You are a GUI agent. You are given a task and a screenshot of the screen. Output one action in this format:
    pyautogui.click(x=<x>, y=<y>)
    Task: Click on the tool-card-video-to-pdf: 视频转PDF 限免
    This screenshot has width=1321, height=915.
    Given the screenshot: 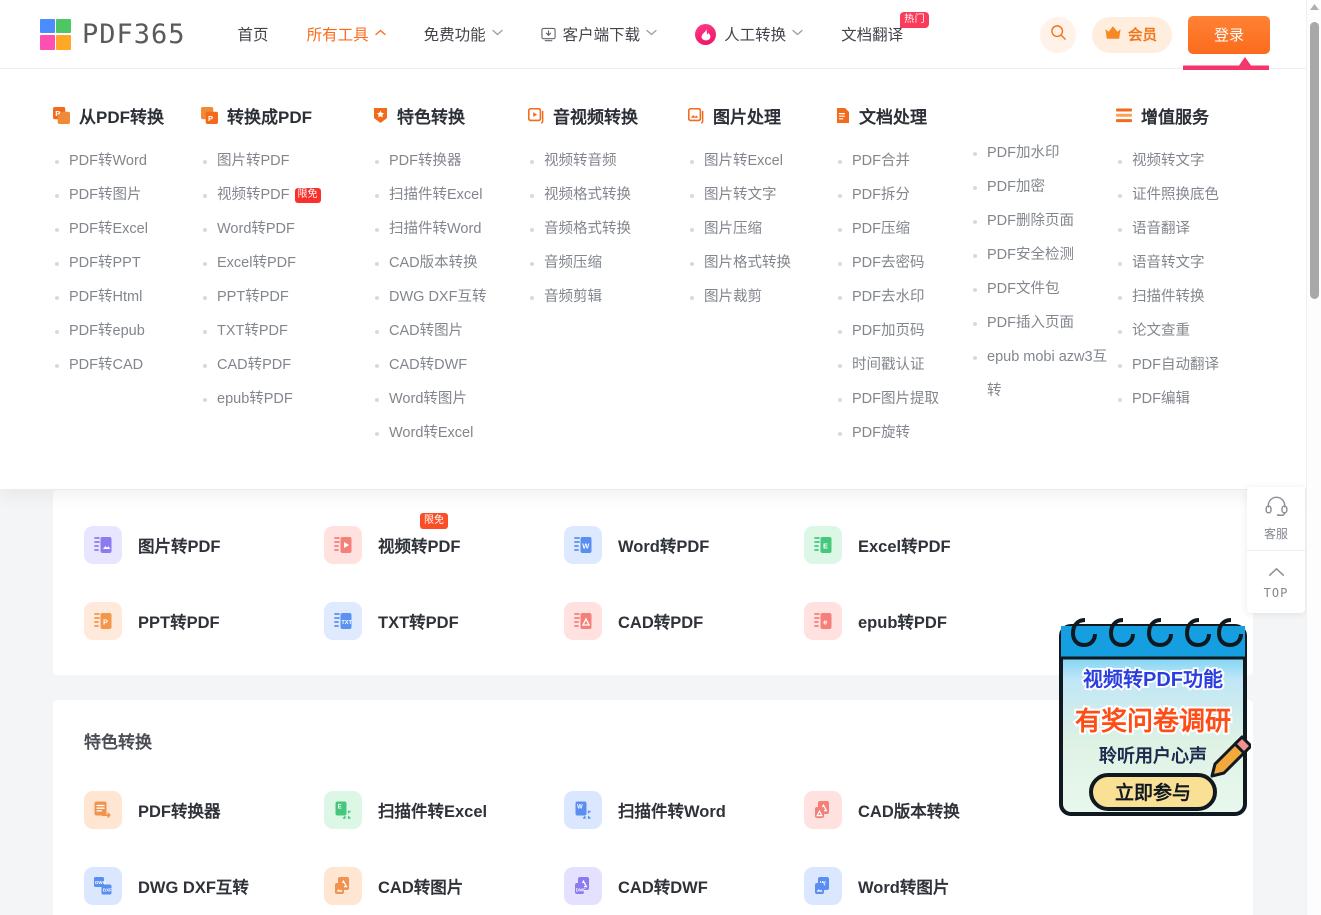 What is the action you would take?
    pyautogui.click(x=444, y=545)
    